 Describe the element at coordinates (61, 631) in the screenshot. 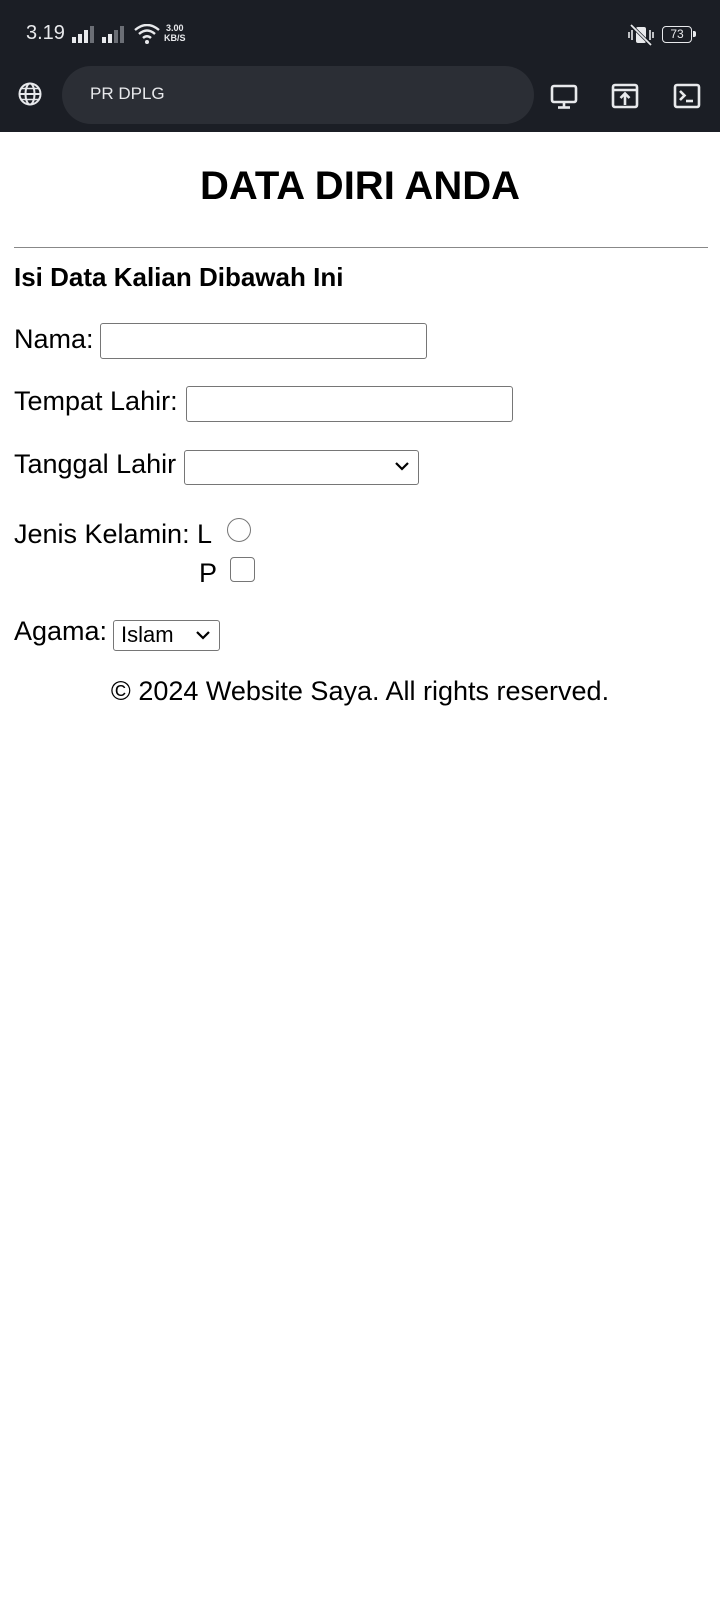

I see `agama-label: Agama:` at that location.